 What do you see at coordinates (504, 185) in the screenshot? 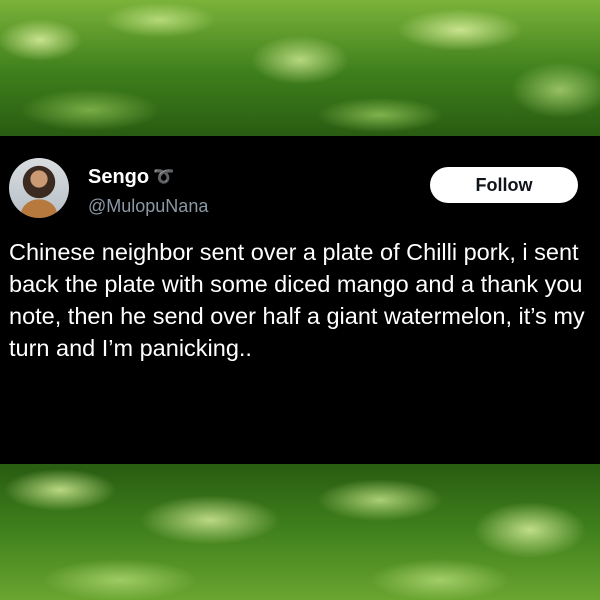
I see `follow-button: Follow` at bounding box center [504, 185].